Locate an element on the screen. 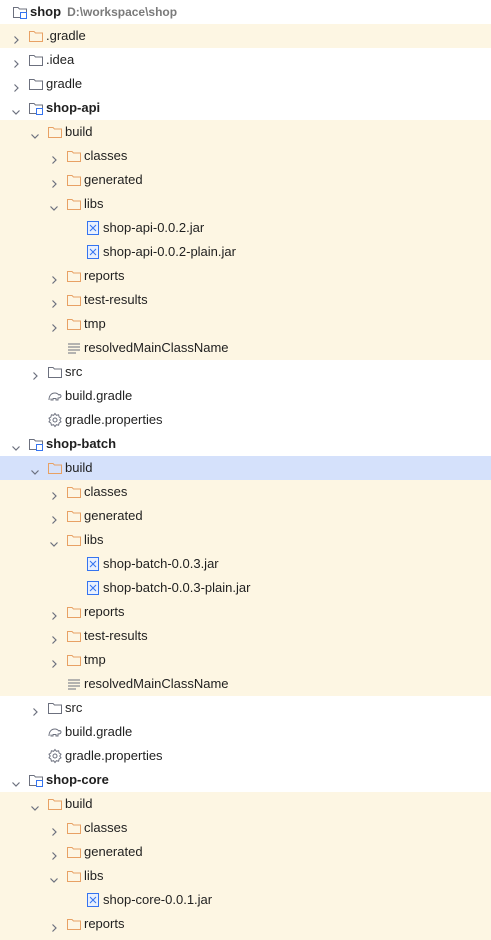  tree-item-label: test-results is located at coordinates (116, 299).